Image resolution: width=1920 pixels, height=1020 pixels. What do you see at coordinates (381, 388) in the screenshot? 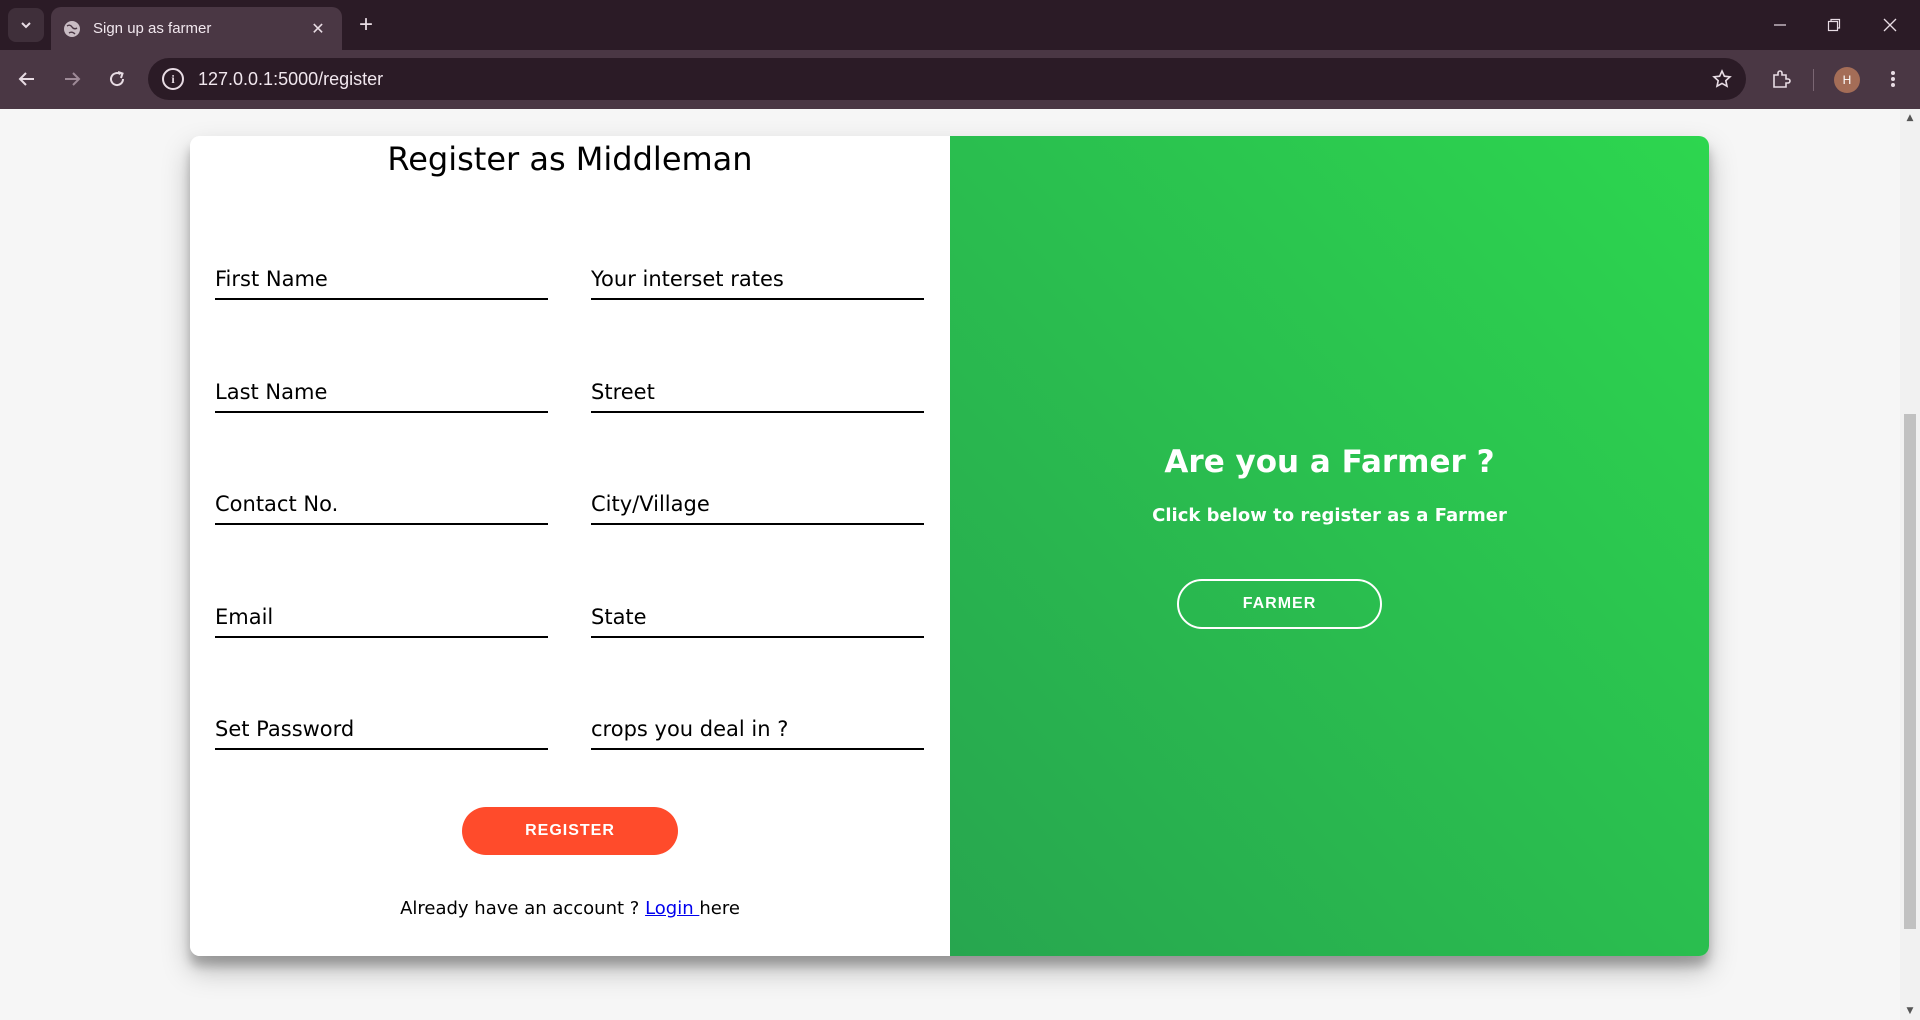
I see `last-name-field: Last Name` at bounding box center [381, 388].